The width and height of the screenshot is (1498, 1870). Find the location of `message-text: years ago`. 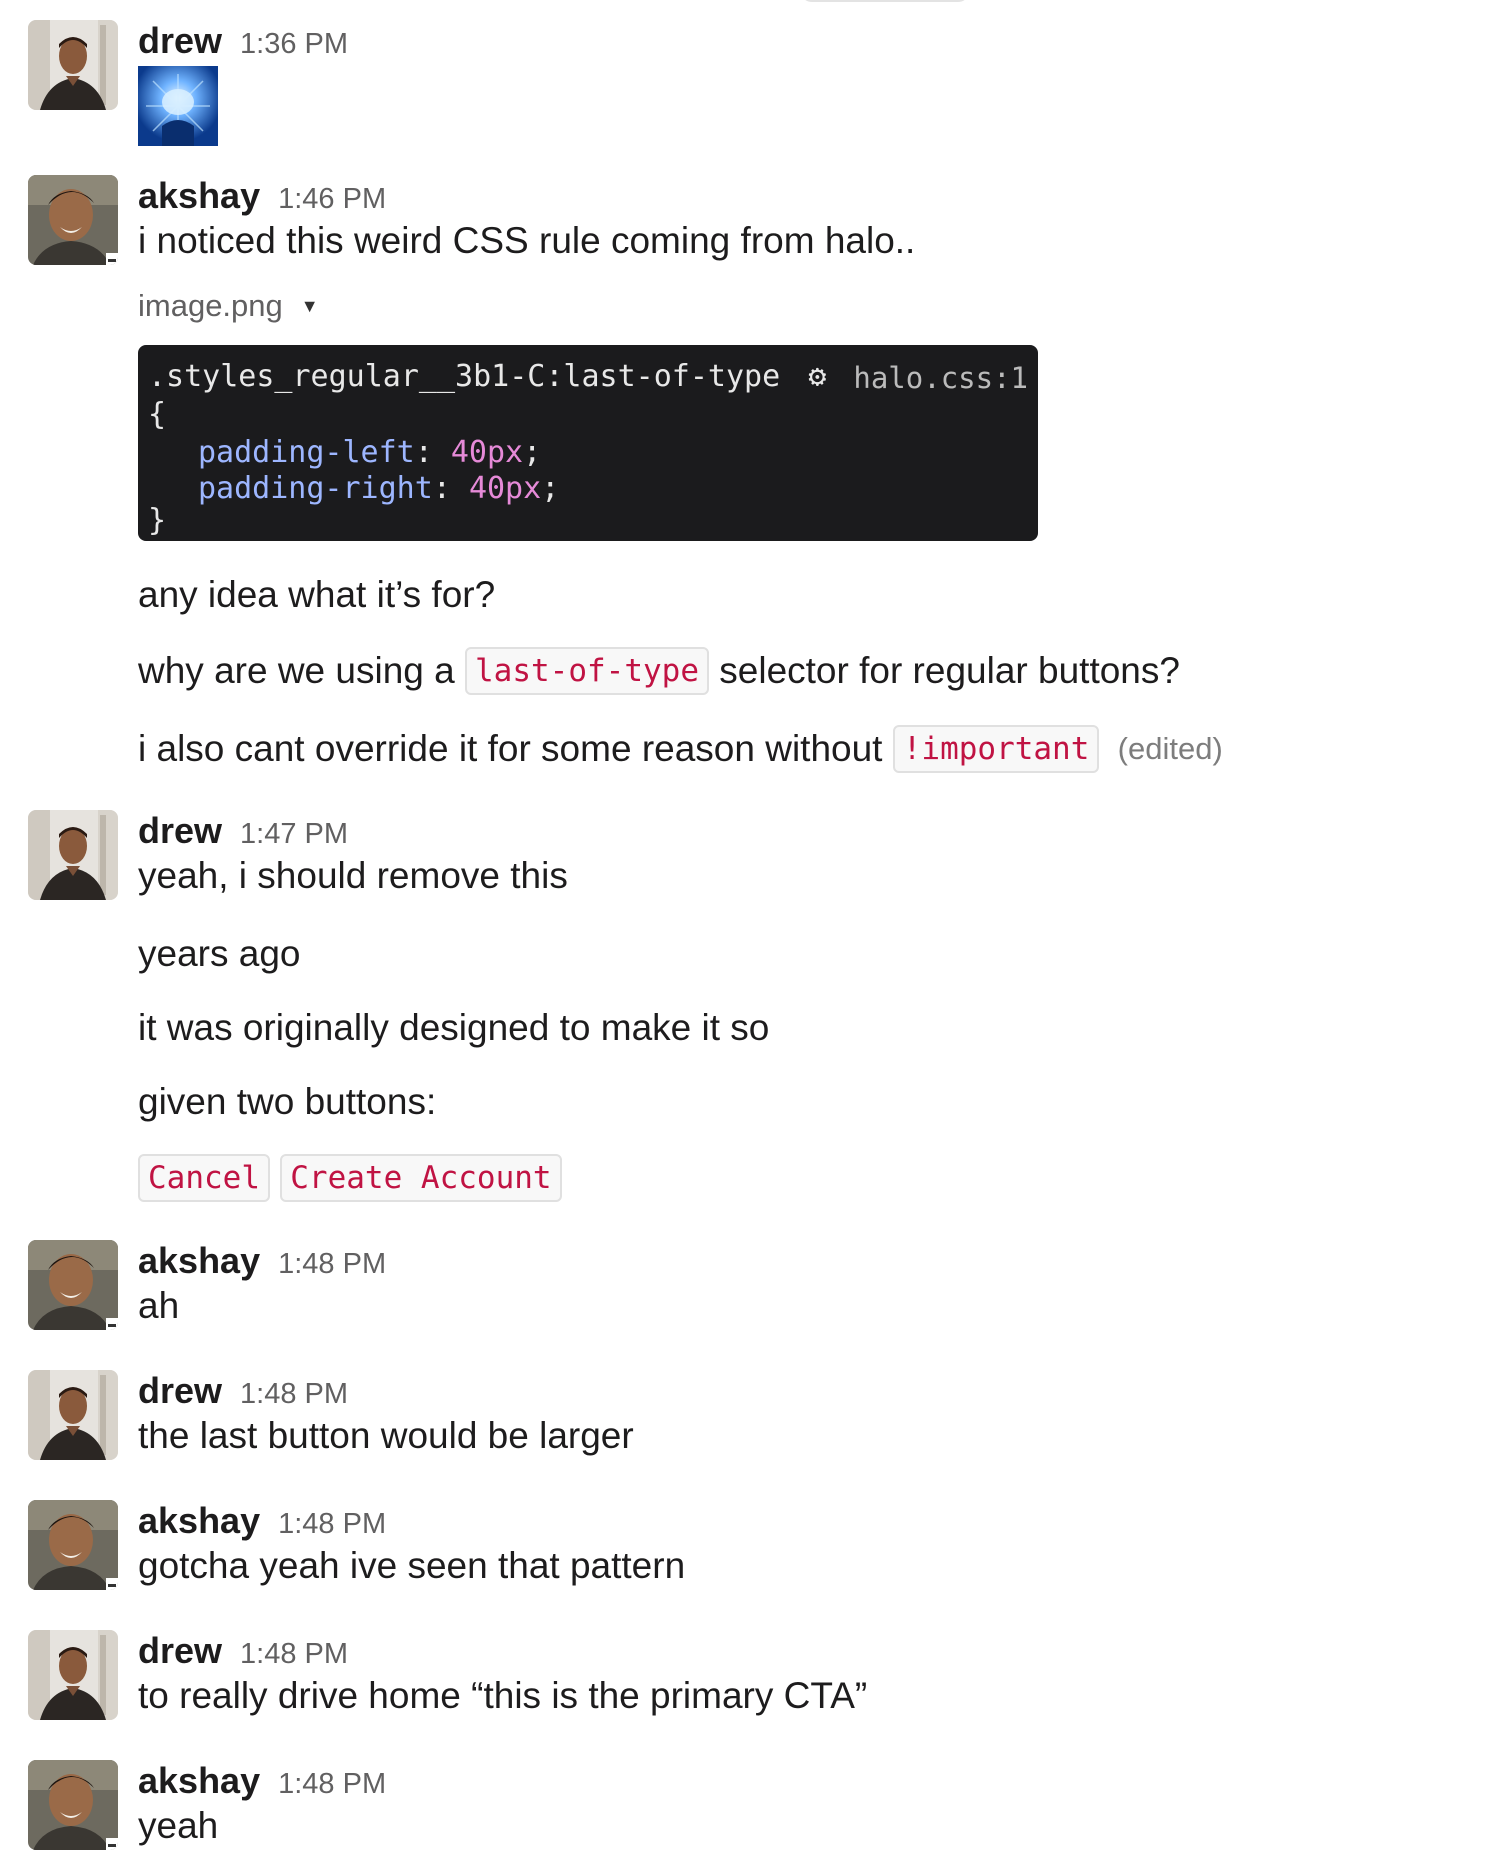

message-text: years ago is located at coordinates (219, 953).